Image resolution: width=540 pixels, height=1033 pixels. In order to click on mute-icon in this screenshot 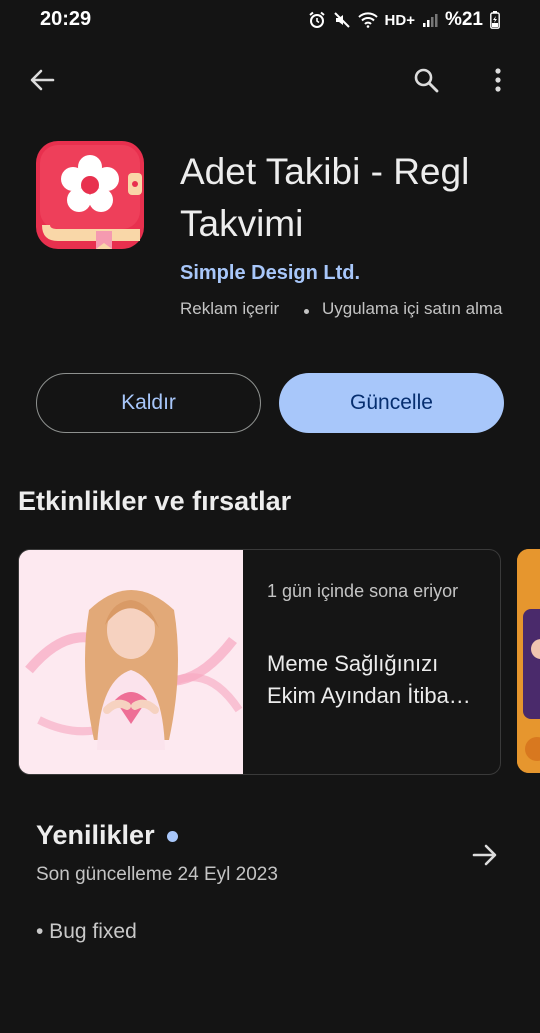, I will do `click(342, 20)`.